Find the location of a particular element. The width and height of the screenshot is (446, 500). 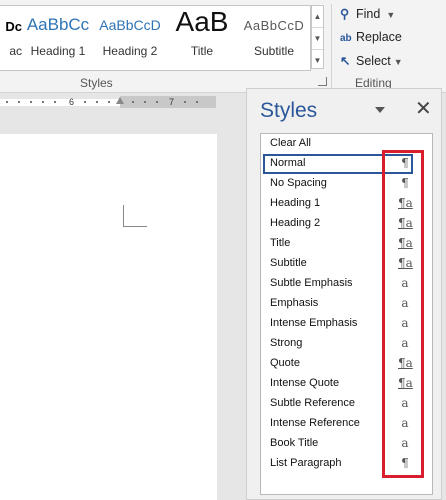

style-item-label: Intense Reference is located at coordinates (315, 423).